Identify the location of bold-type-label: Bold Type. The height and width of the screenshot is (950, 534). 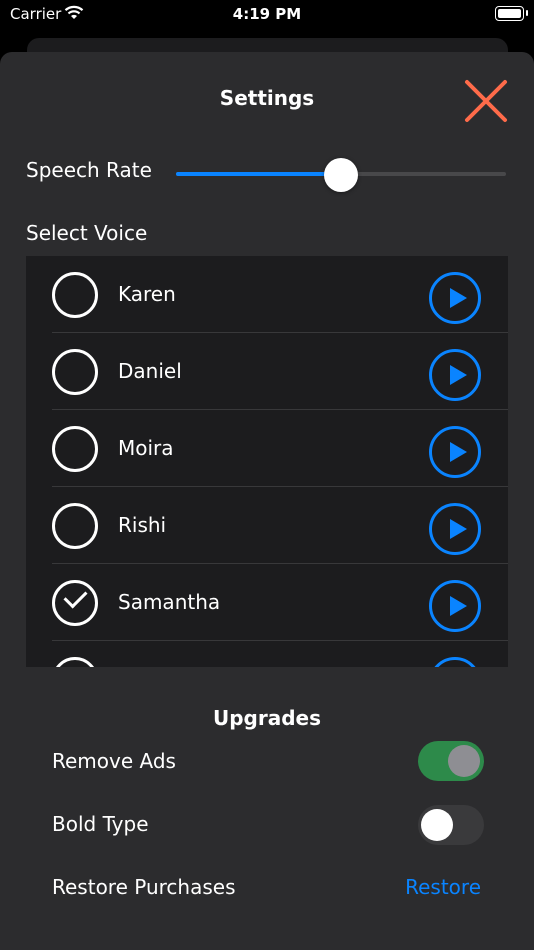
(100, 824).